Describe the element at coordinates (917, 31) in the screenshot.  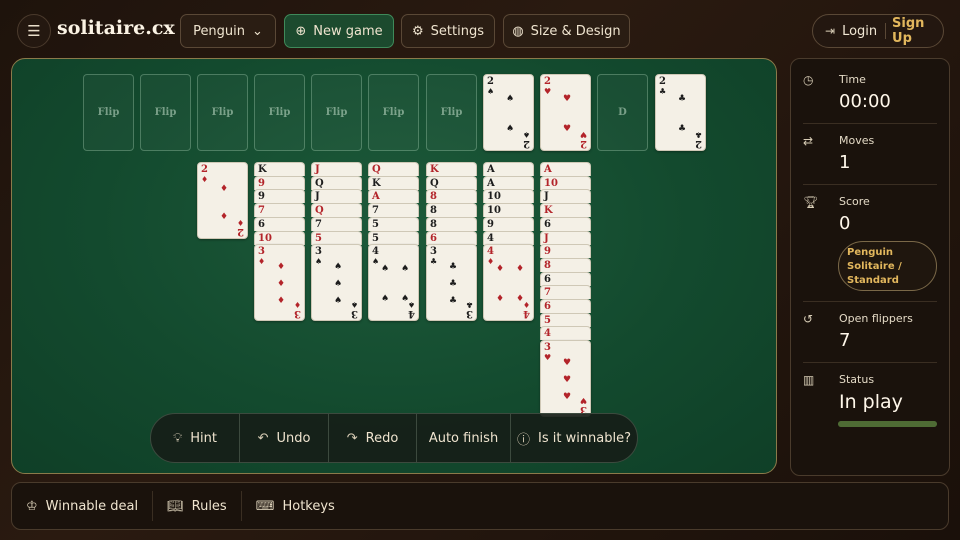
I see `signup-link: Sign Up` at that location.